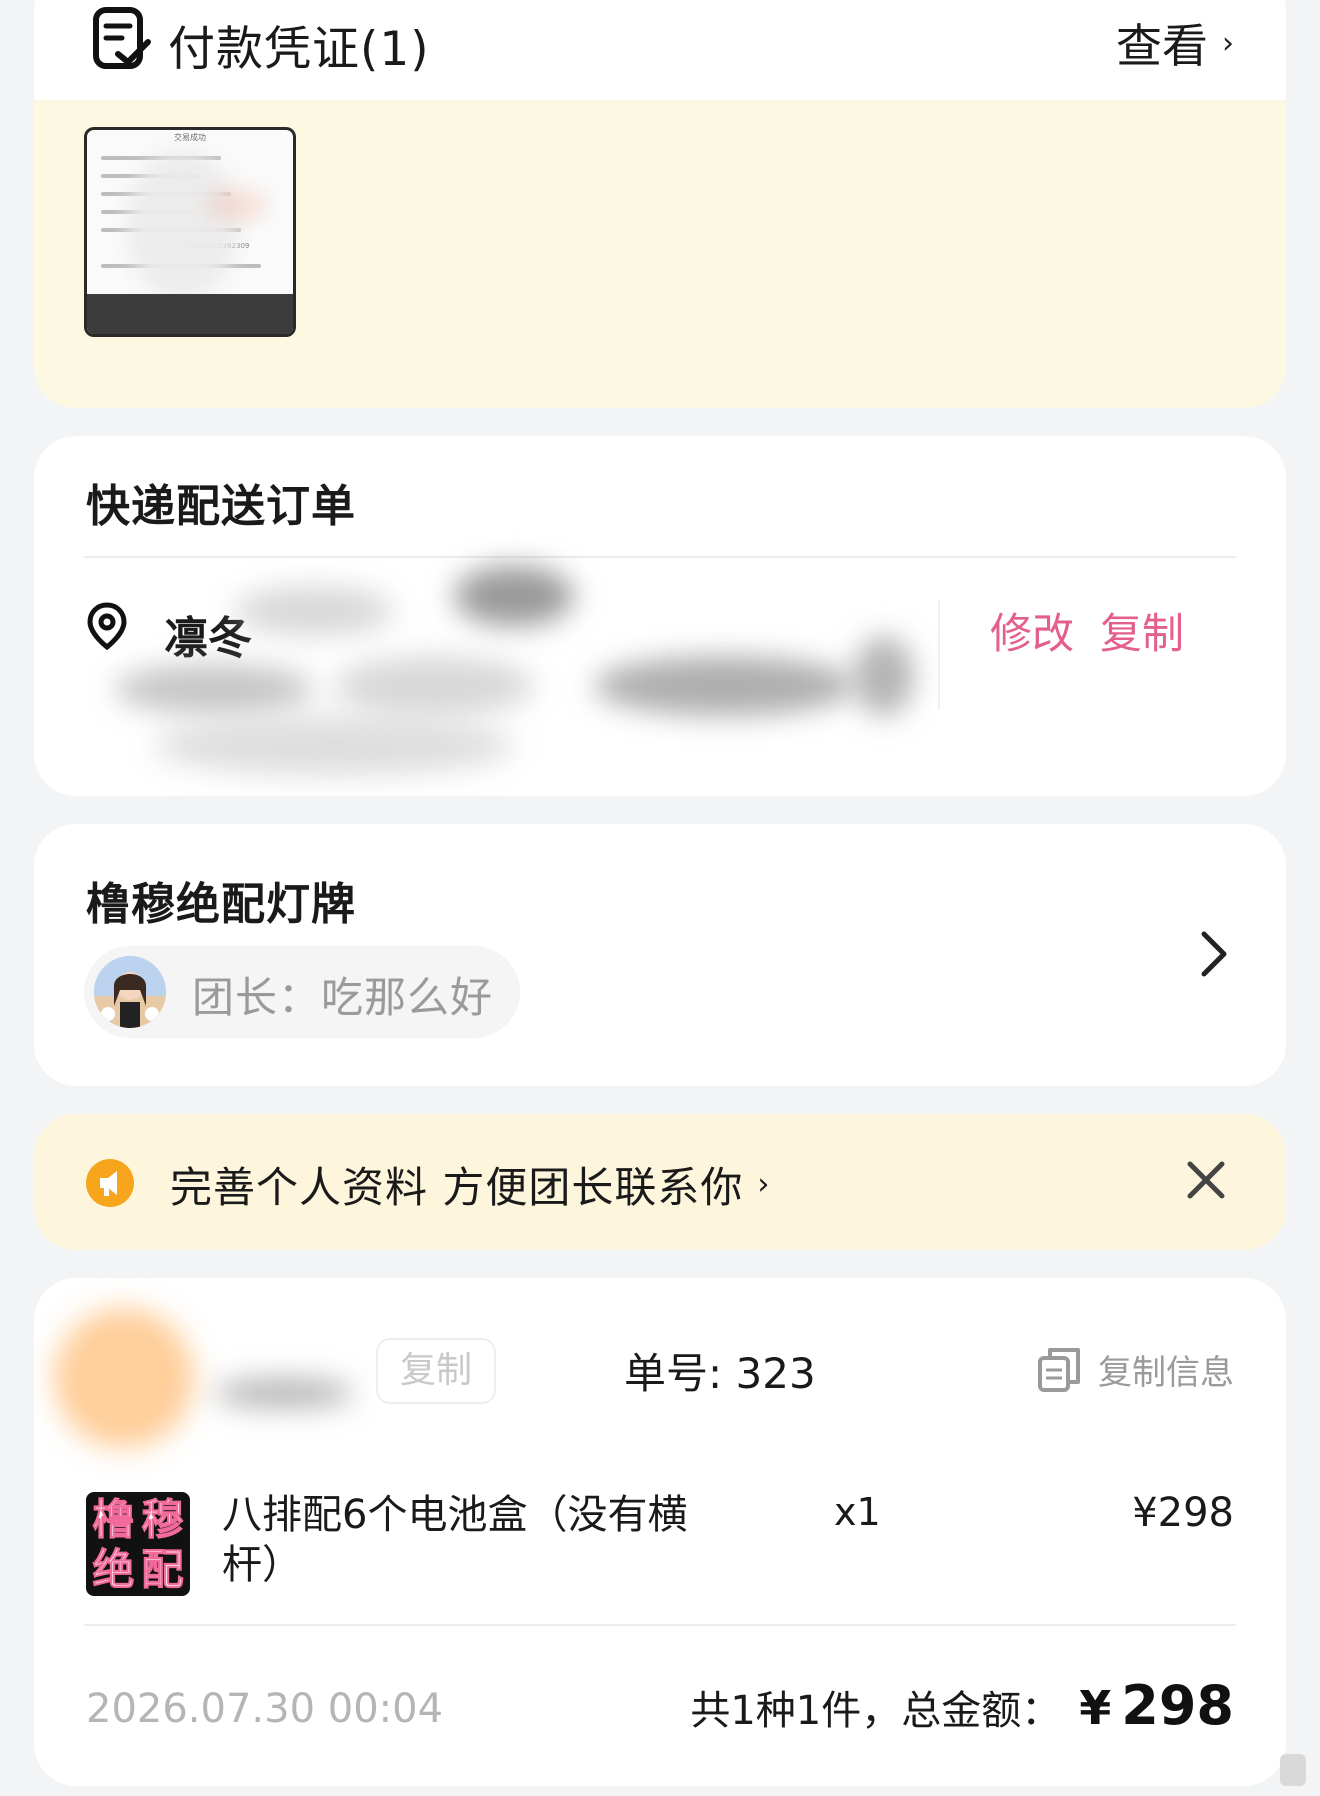 The image size is (1320, 1796). What do you see at coordinates (455, 1540) in the screenshot?
I see `product-name: 八排配6个电池盒（没有横杆）` at bounding box center [455, 1540].